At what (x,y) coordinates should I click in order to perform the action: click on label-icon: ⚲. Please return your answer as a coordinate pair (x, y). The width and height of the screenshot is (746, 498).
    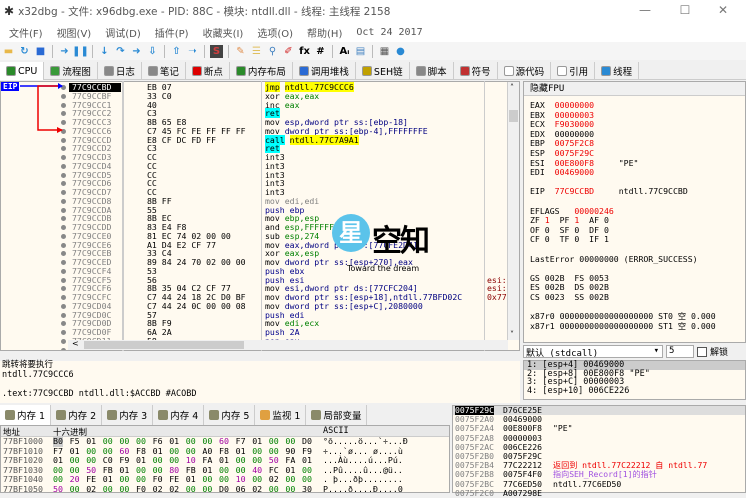
    Looking at the image, I should click on (272, 51).